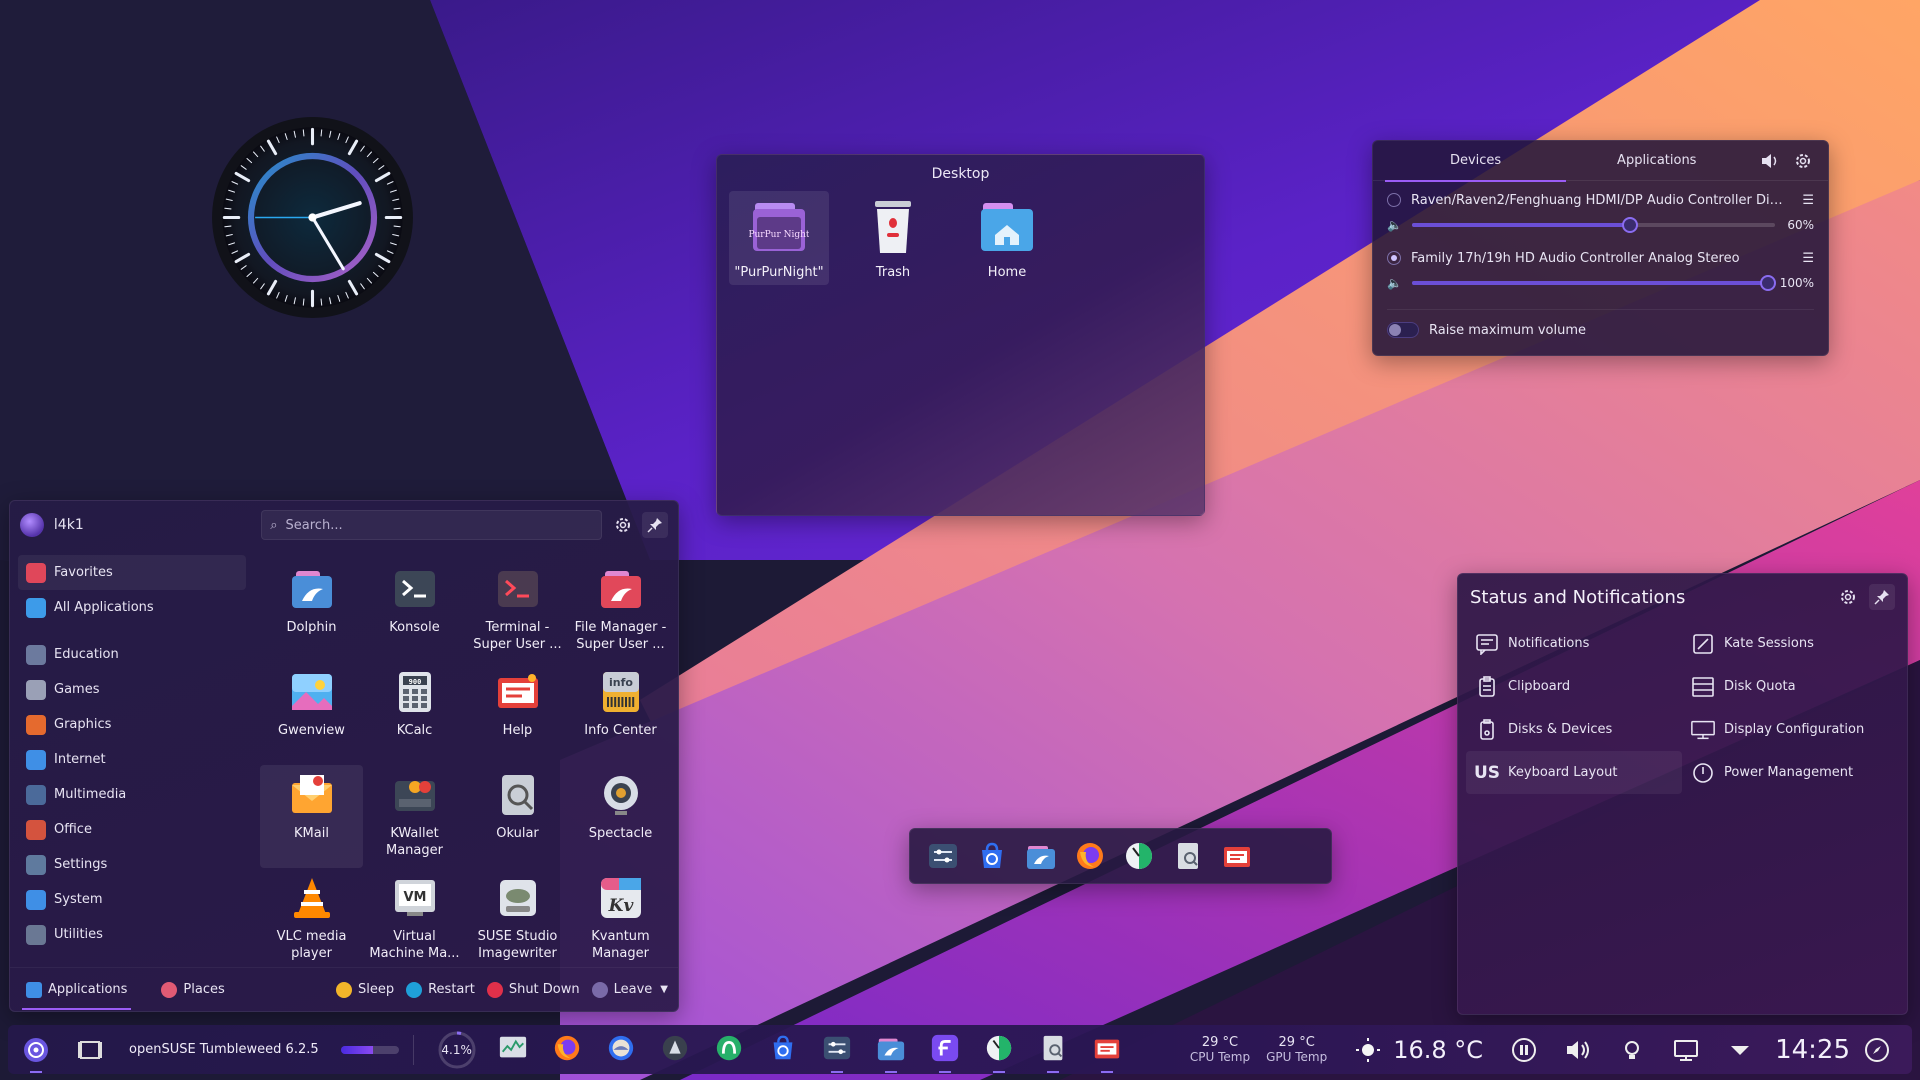  What do you see at coordinates (132, 572) in the screenshot?
I see `category-favorites: Favorites` at bounding box center [132, 572].